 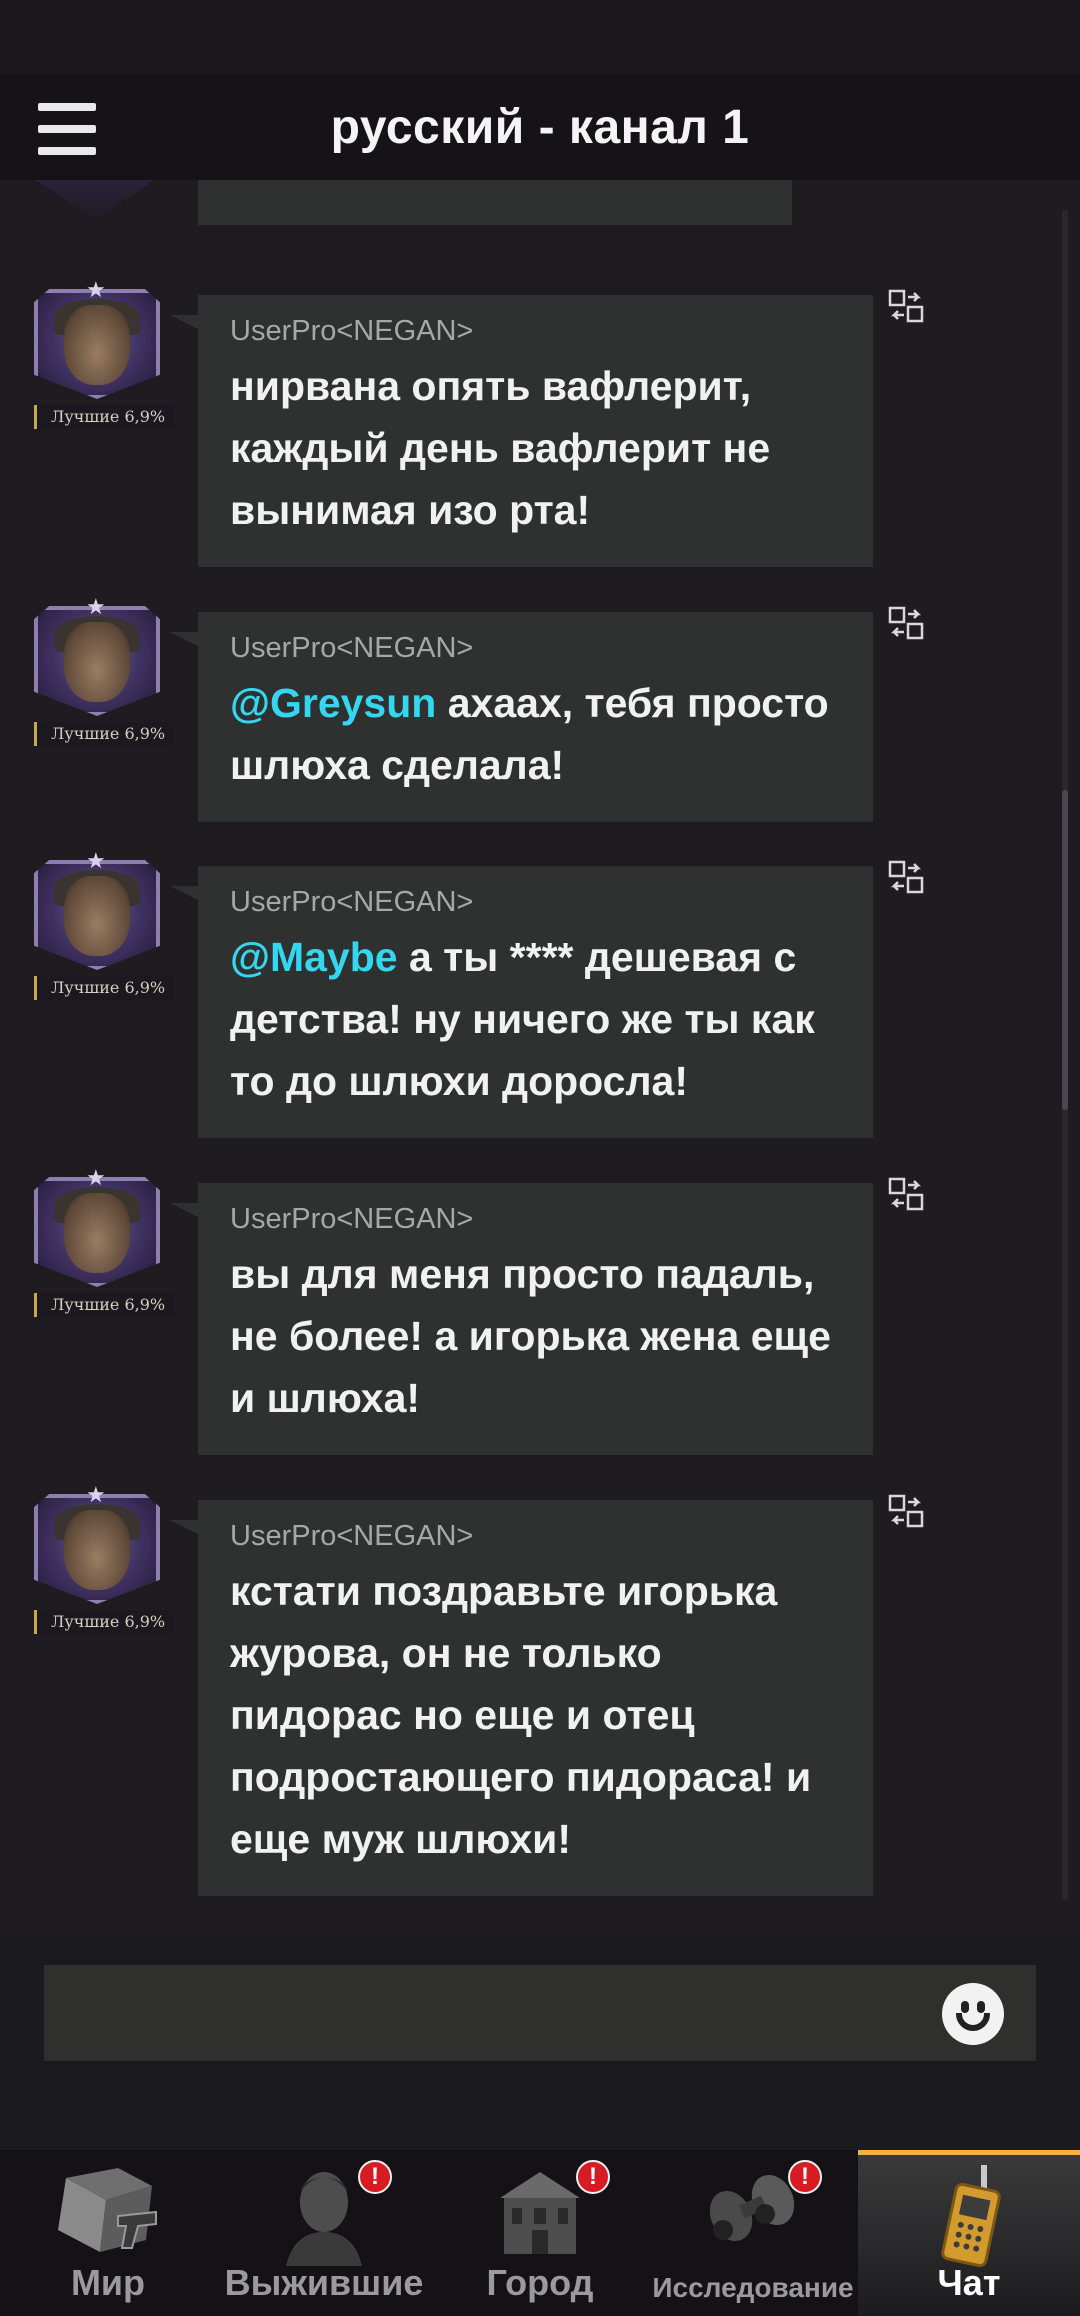 What do you see at coordinates (1065, 950) in the screenshot?
I see `scrollbar-thumb` at bounding box center [1065, 950].